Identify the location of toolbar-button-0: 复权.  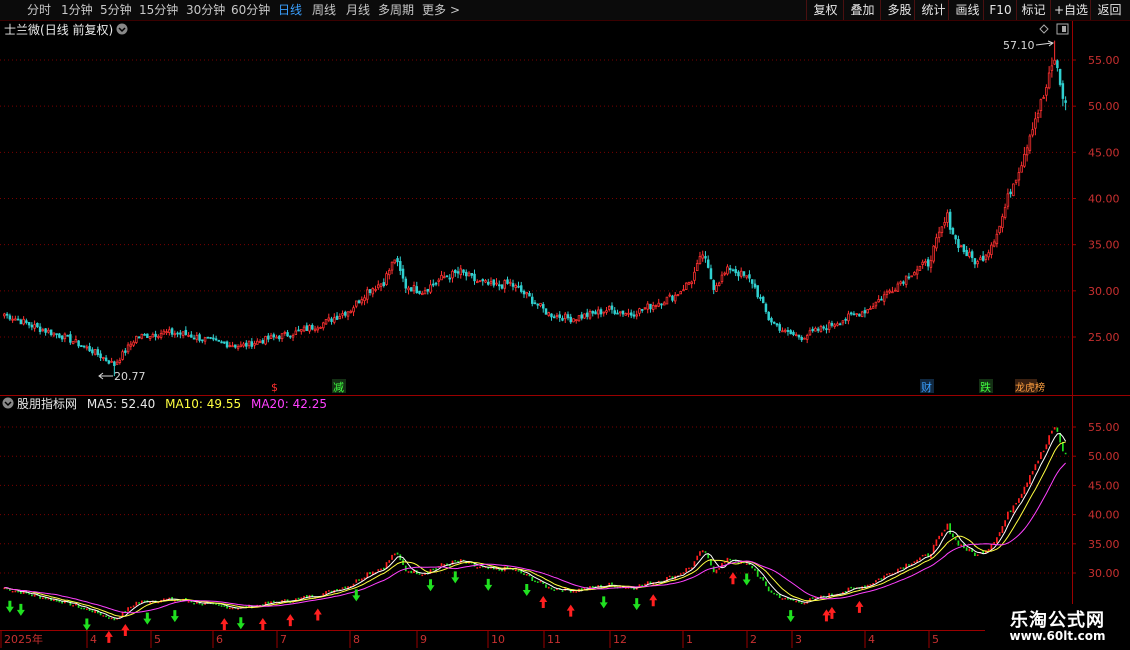
(825, 10).